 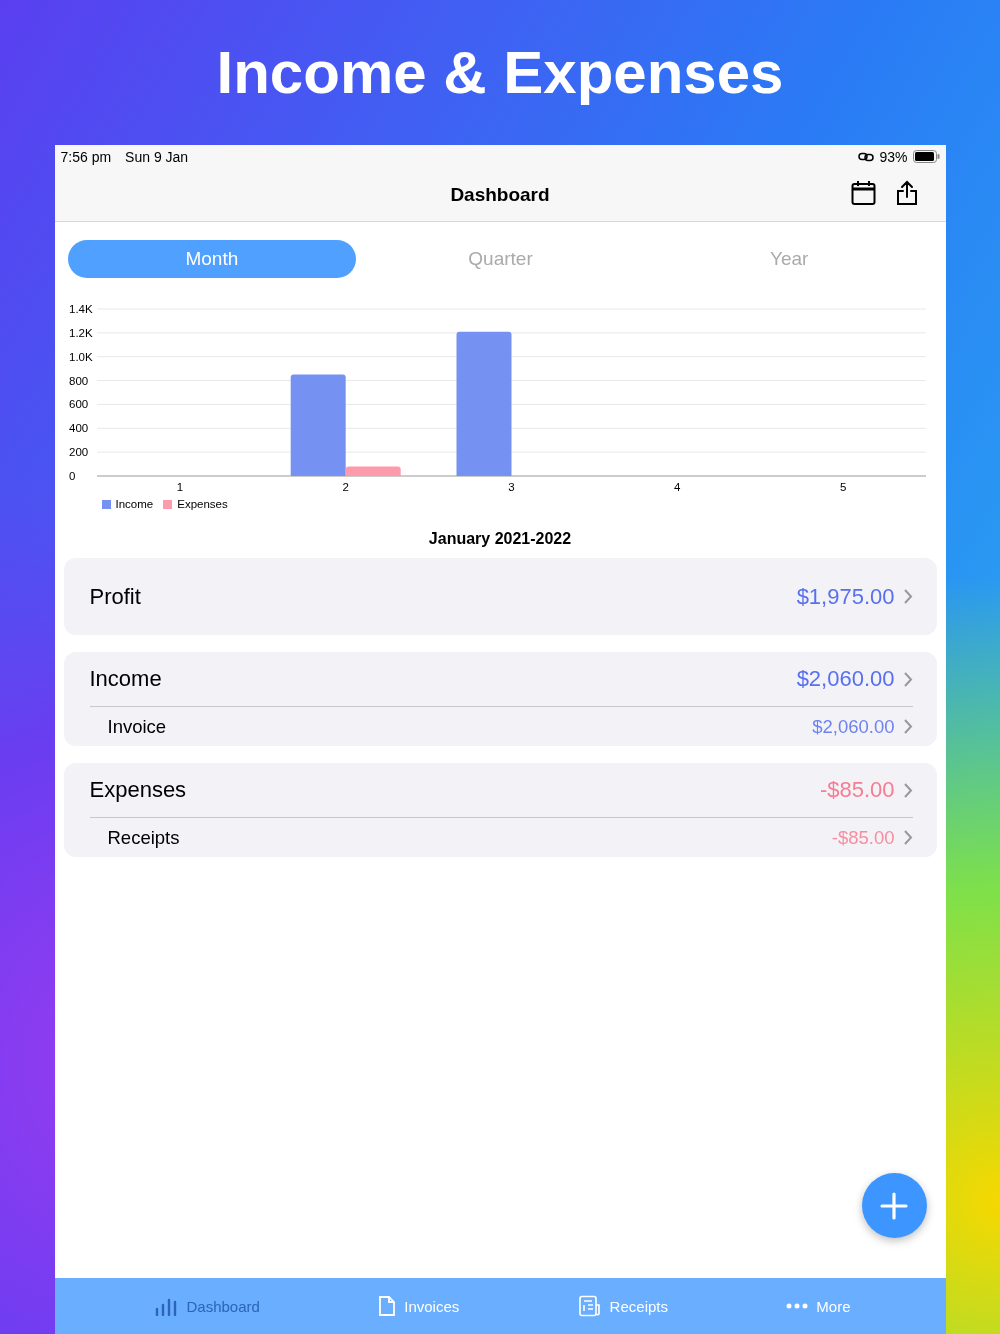 What do you see at coordinates (202, 504) in the screenshot?
I see `legend-label: Expenses` at bounding box center [202, 504].